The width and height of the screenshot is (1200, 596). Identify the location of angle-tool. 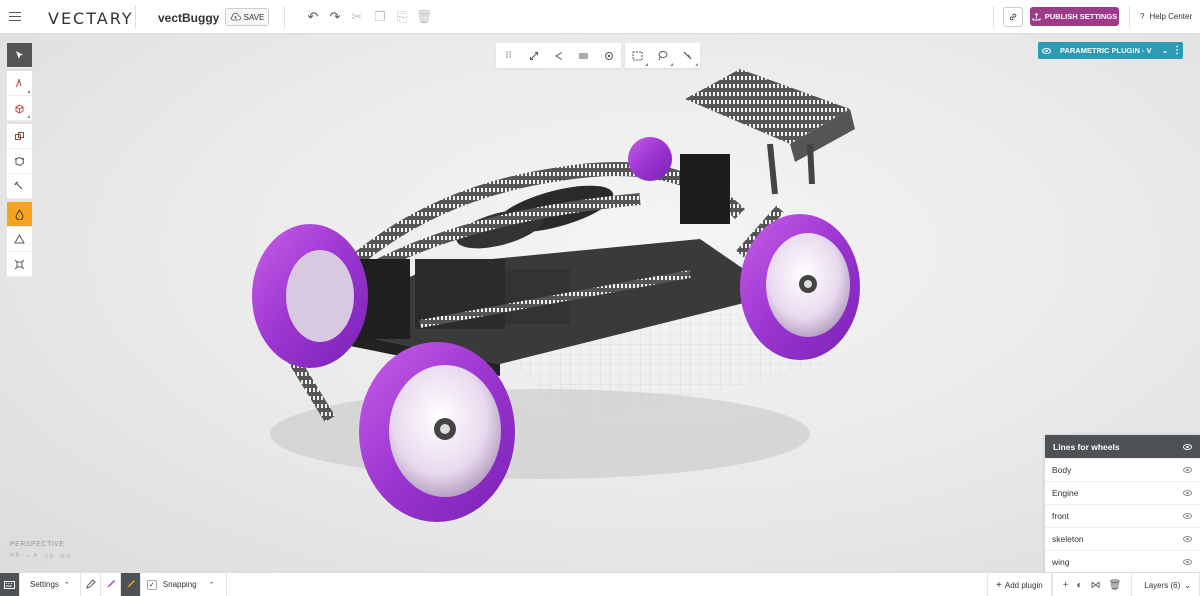
(558, 55).